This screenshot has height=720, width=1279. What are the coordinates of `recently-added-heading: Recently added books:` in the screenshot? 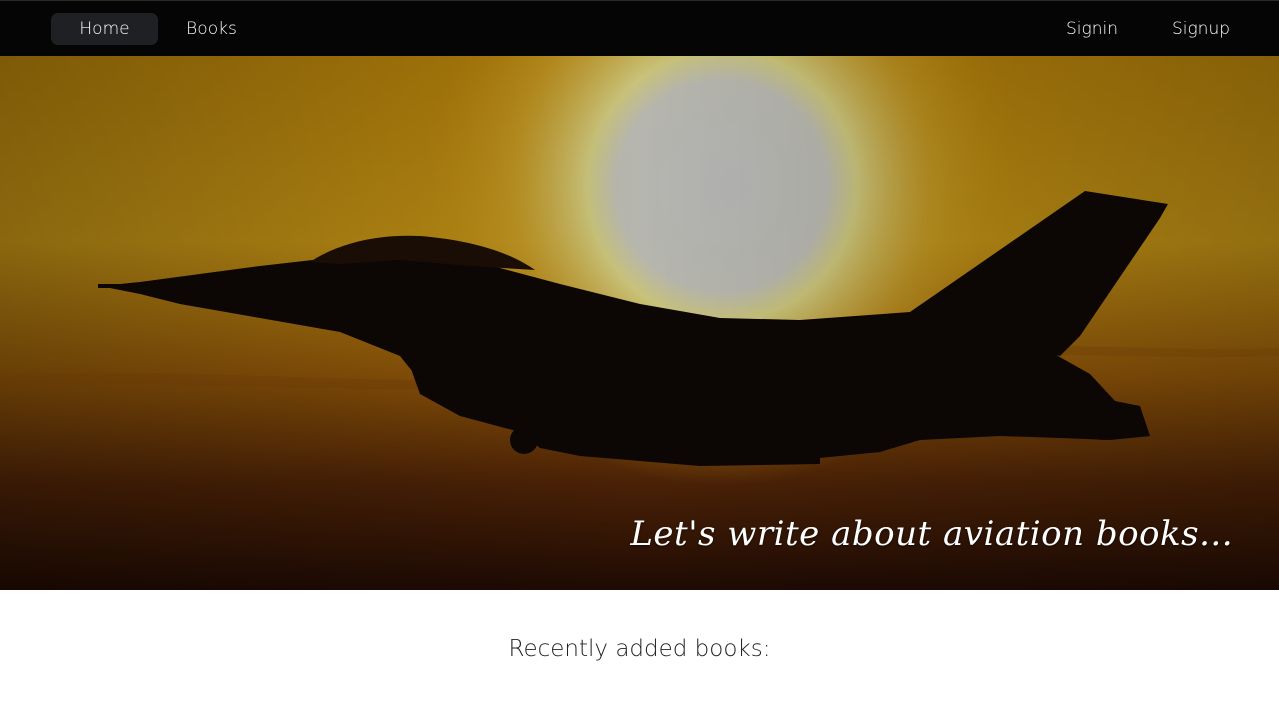 It's located at (639, 649).